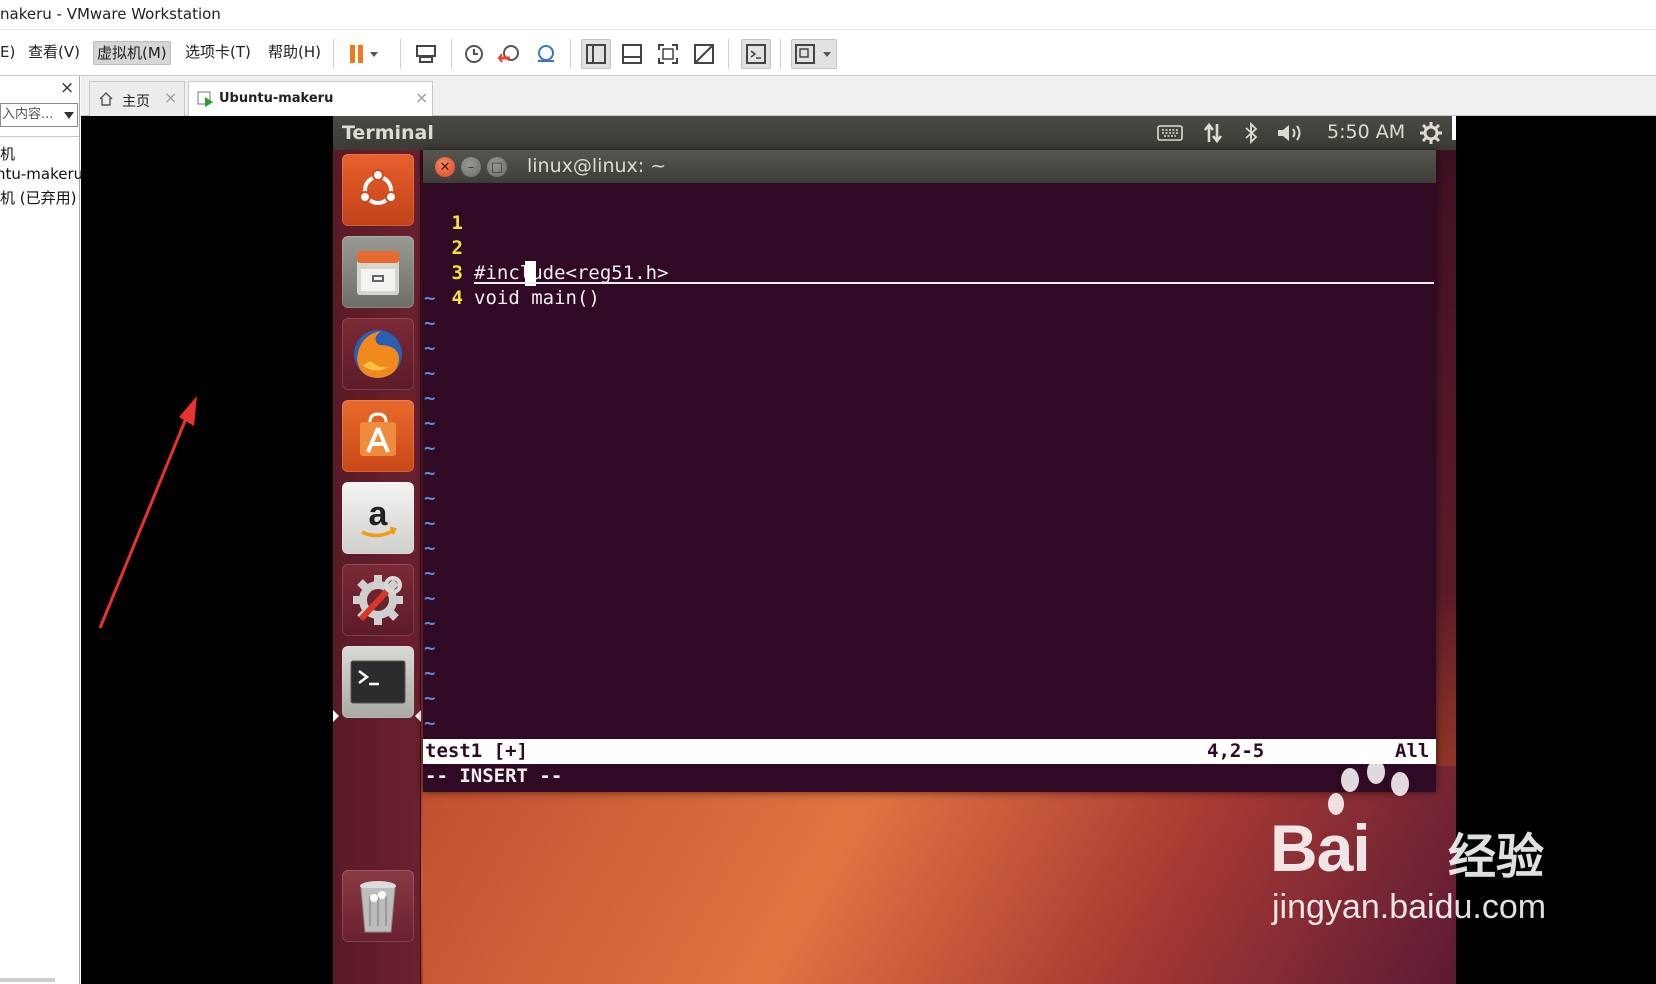  Describe the element at coordinates (668, 54) in the screenshot. I see `full-screen-icon` at that location.